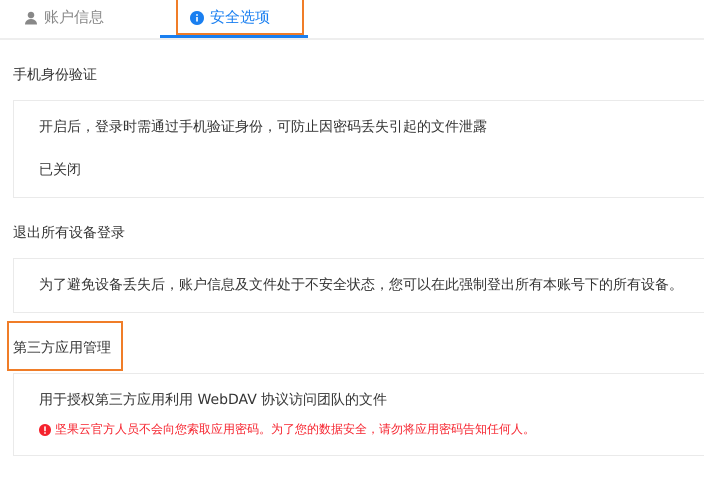  Describe the element at coordinates (197, 17) in the screenshot. I see `info-icon` at that location.